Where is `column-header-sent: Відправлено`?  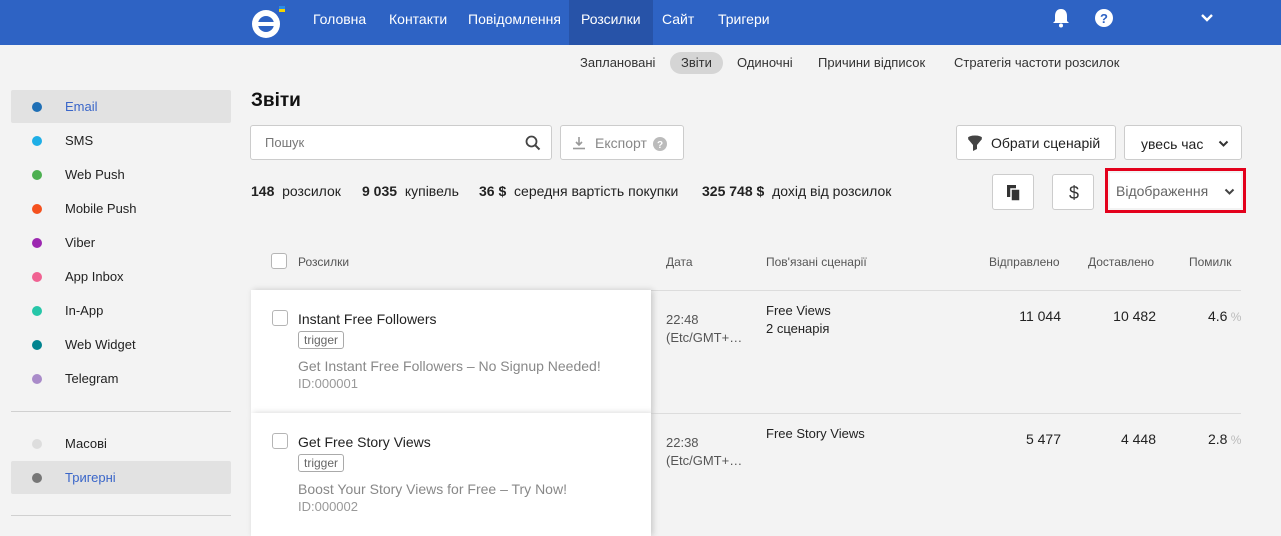 column-header-sent: Відправлено is located at coordinates (1024, 262).